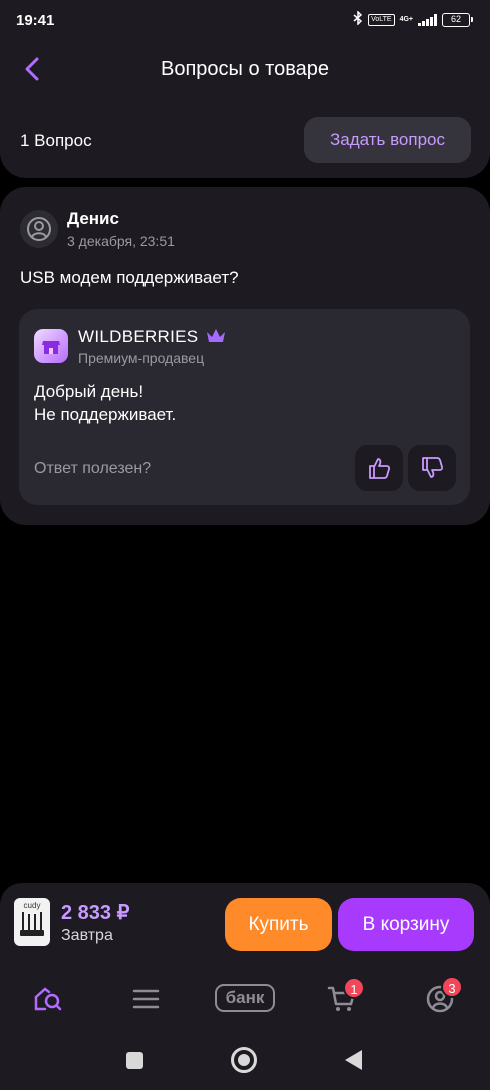 The height and width of the screenshot is (1090, 490). What do you see at coordinates (87, 935) in the screenshot?
I see `delivery-date: Завтра` at bounding box center [87, 935].